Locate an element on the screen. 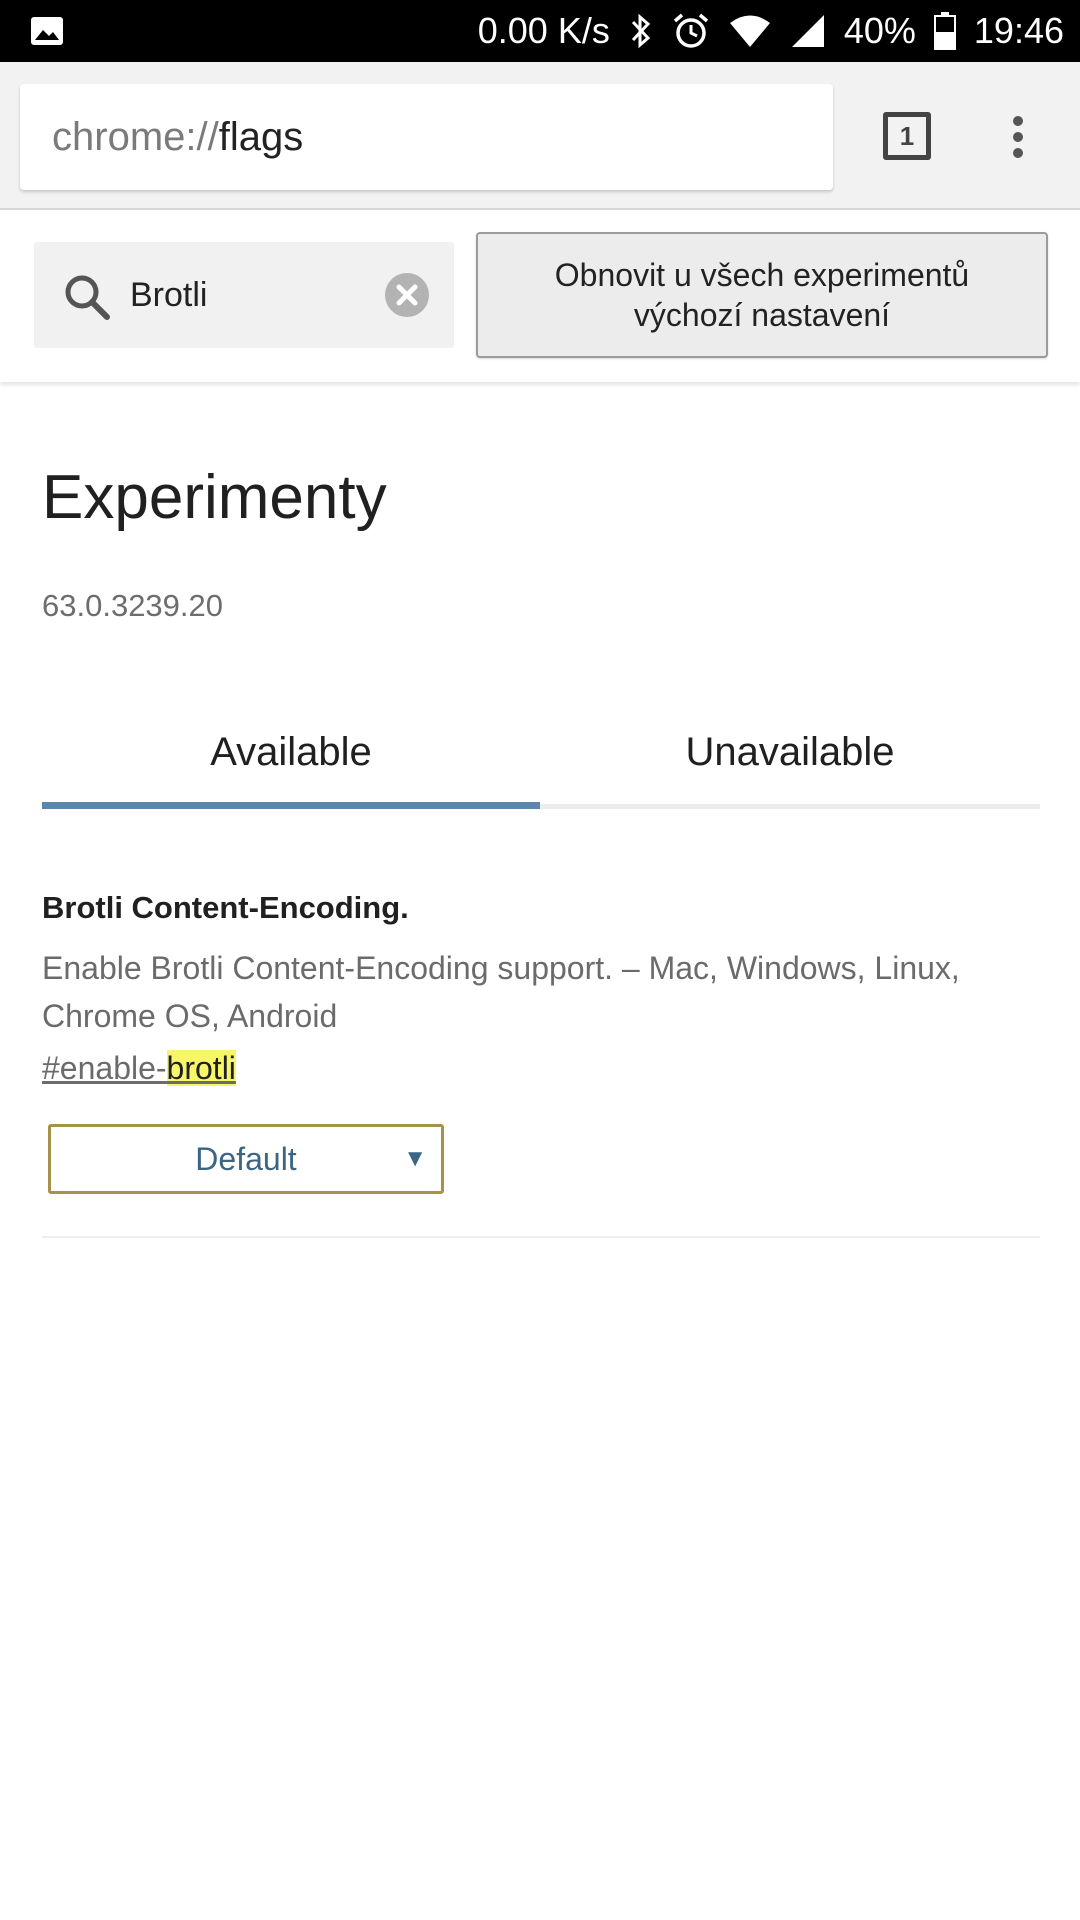 The image size is (1080, 1920). clear-search-icon is located at coordinates (407, 295).